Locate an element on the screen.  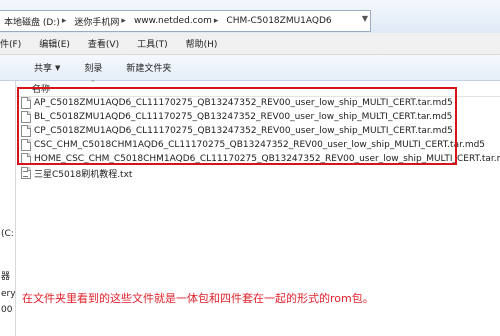
share-button: 共享 ▼ is located at coordinates (36, 68).